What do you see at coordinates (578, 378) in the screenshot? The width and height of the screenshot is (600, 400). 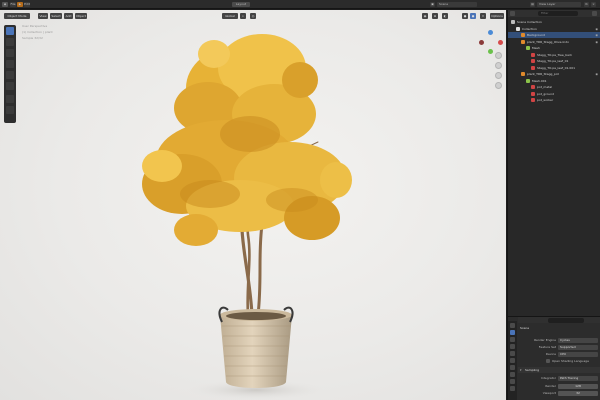 I see `integrator-dropdown: Path Tracing` at bounding box center [578, 378].